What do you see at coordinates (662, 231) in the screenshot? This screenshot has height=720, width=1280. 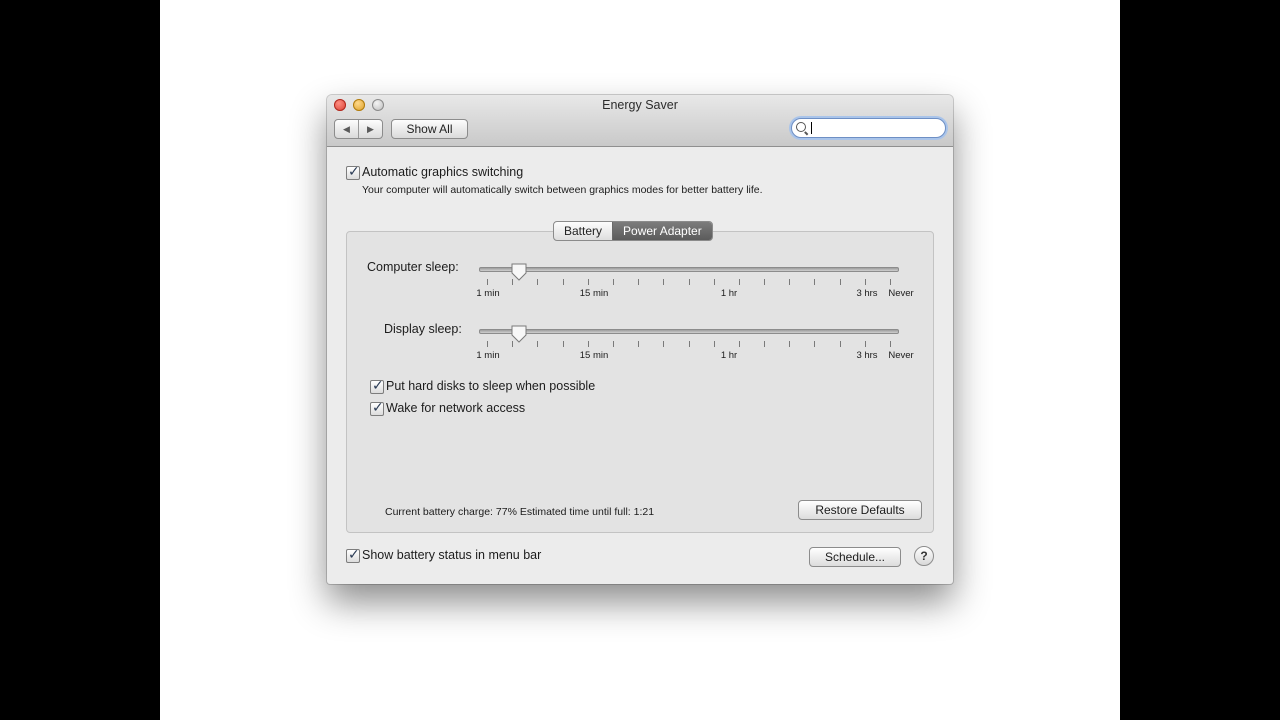 I see `tab-power-adapter: Power Adapter` at bounding box center [662, 231].